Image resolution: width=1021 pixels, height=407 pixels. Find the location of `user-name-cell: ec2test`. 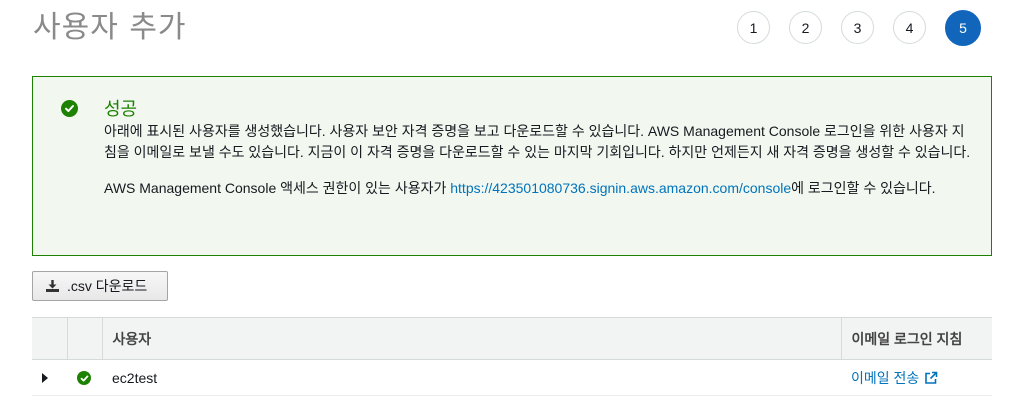

user-name-cell: ec2test is located at coordinates (471, 377).